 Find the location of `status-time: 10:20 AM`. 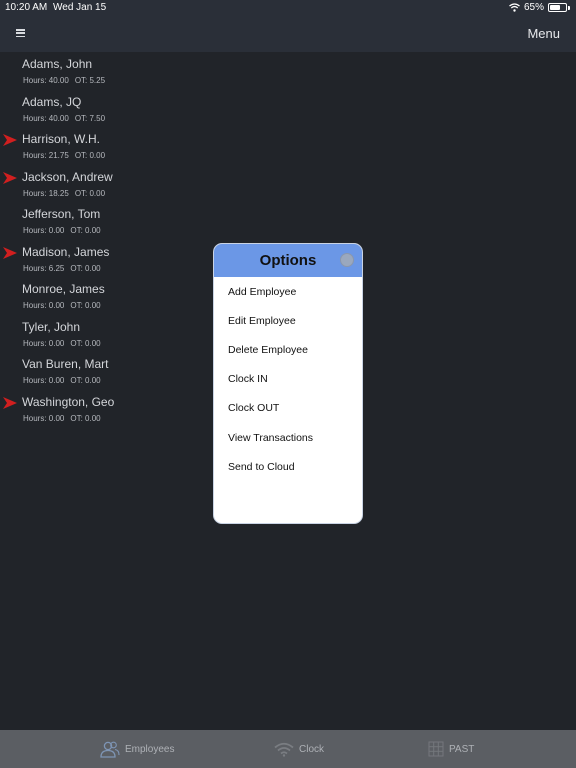

status-time: 10:20 AM is located at coordinates (26, 7).